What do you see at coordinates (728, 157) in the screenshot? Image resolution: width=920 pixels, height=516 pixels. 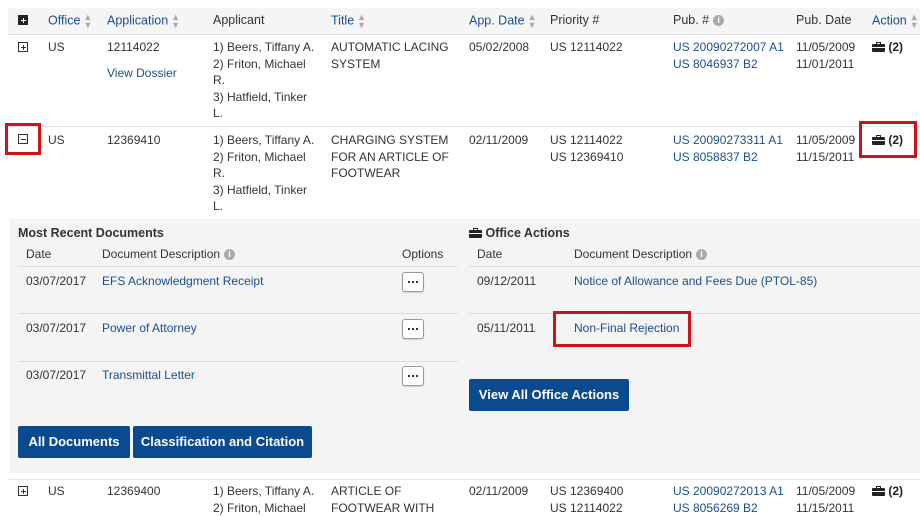 I see `publication-link: US 8058837 B2` at bounding box center [728, 157].